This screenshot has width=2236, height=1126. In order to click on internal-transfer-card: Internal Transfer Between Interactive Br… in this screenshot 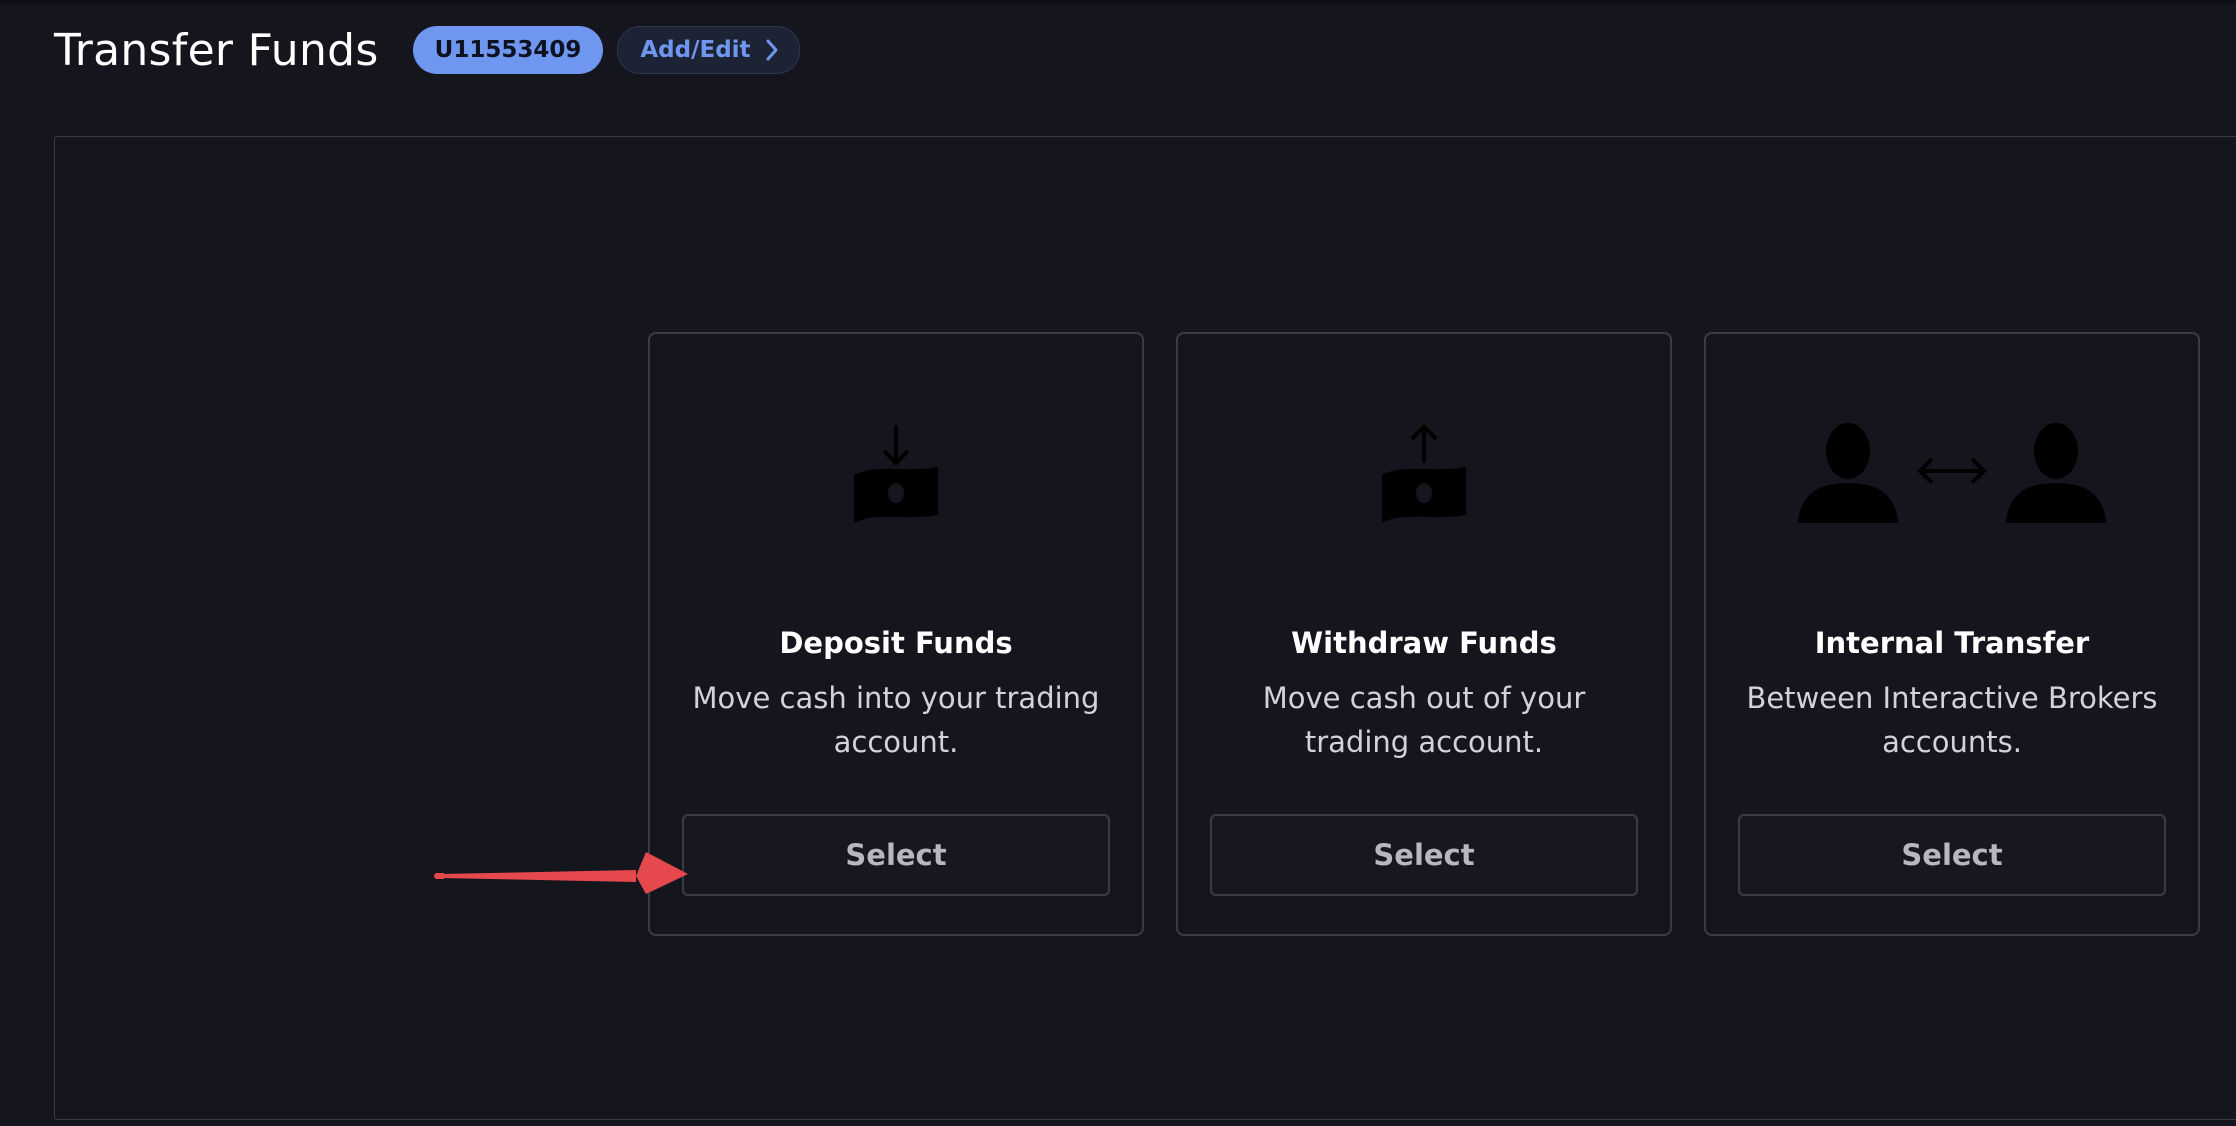, I will do `click(1952, 634)`.